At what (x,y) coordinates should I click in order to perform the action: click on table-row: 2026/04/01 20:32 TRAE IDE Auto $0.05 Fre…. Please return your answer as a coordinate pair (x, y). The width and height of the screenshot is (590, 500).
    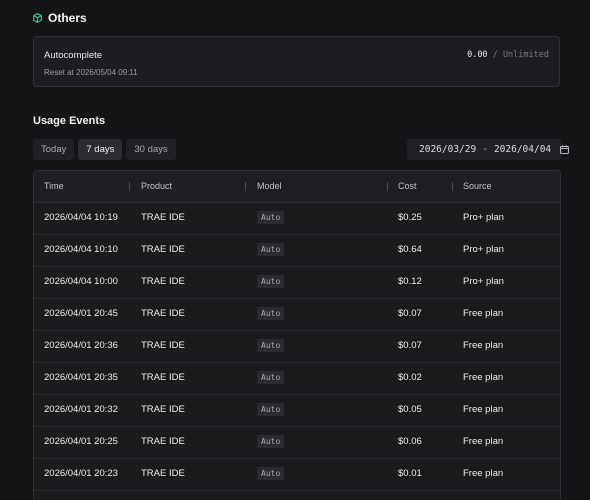
    Looking at the image, I should click on (297, 411).